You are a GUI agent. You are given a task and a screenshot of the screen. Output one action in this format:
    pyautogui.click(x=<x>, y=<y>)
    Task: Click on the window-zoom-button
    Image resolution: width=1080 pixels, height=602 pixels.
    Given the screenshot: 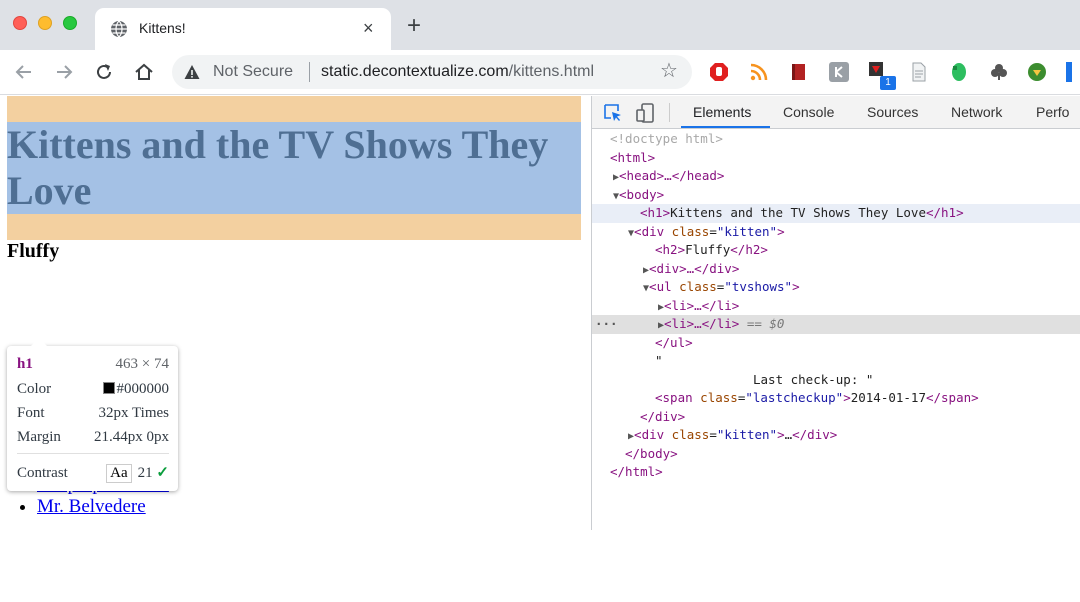 What is the action you would take?
    pyautogui.click(x=70, y=23)
    